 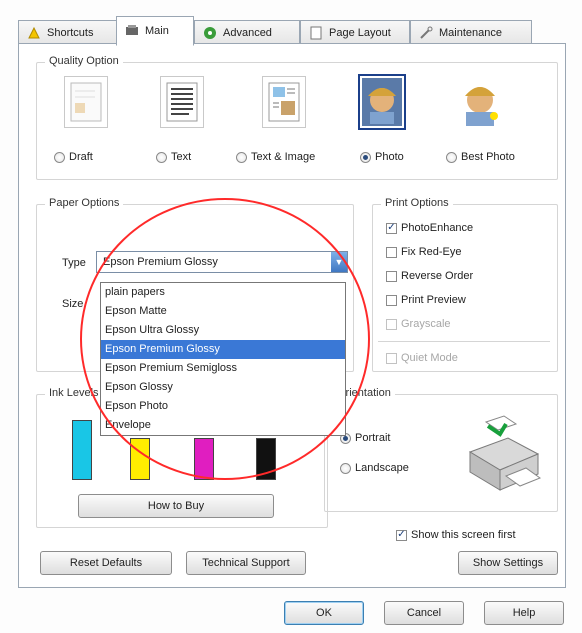 I want to click on reset-defaults-button: Reset Defaults, so click(x=106, y=563).